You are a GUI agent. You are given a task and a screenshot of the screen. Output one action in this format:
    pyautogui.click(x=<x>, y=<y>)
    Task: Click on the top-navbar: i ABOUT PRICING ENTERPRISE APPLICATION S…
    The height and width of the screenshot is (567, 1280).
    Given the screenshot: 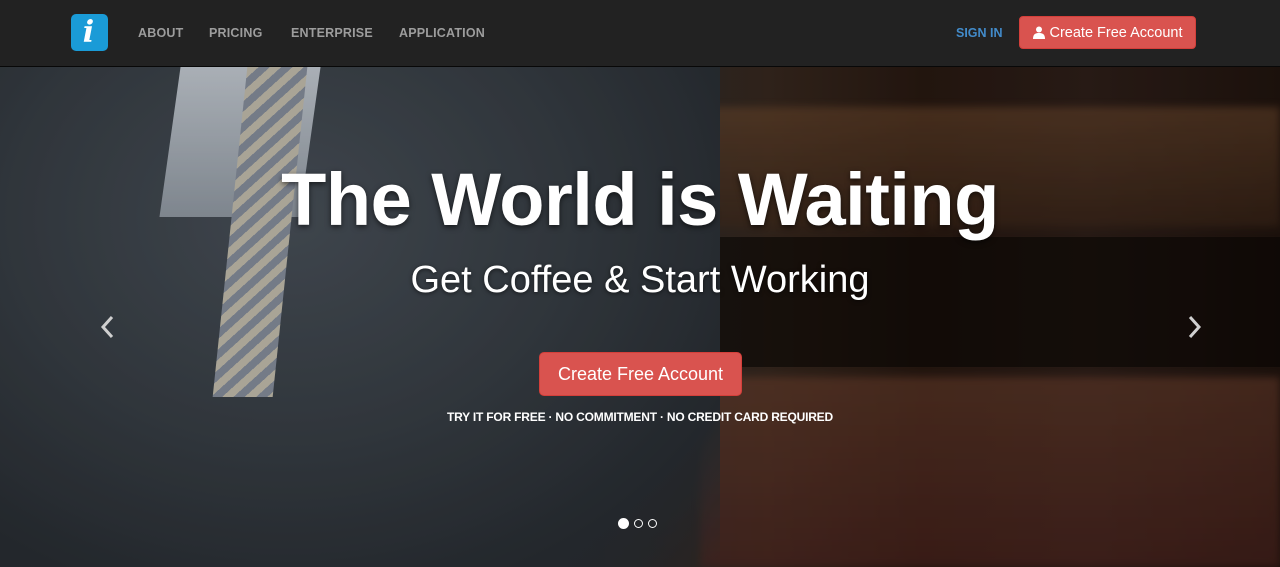 What is the action you would take?
    pyautogui.click(x=640, y=33)
    